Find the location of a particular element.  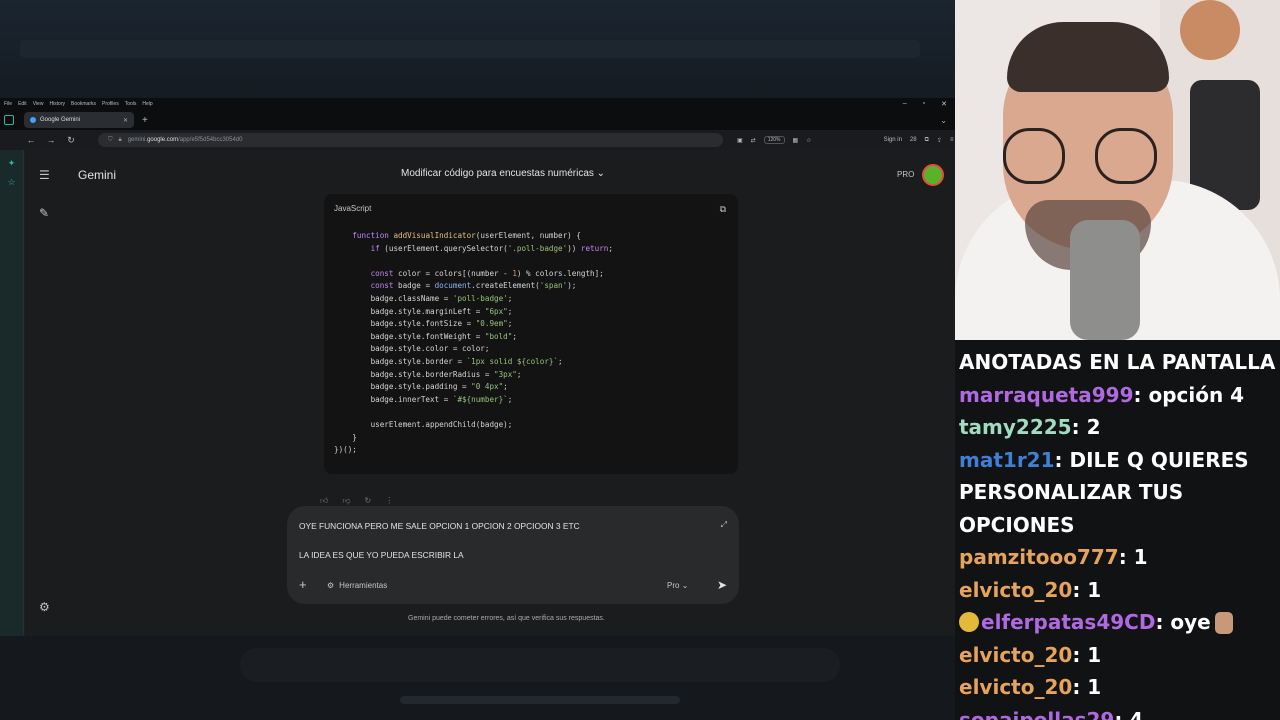

webcam-microphone is located at coordinates (1105, 280).